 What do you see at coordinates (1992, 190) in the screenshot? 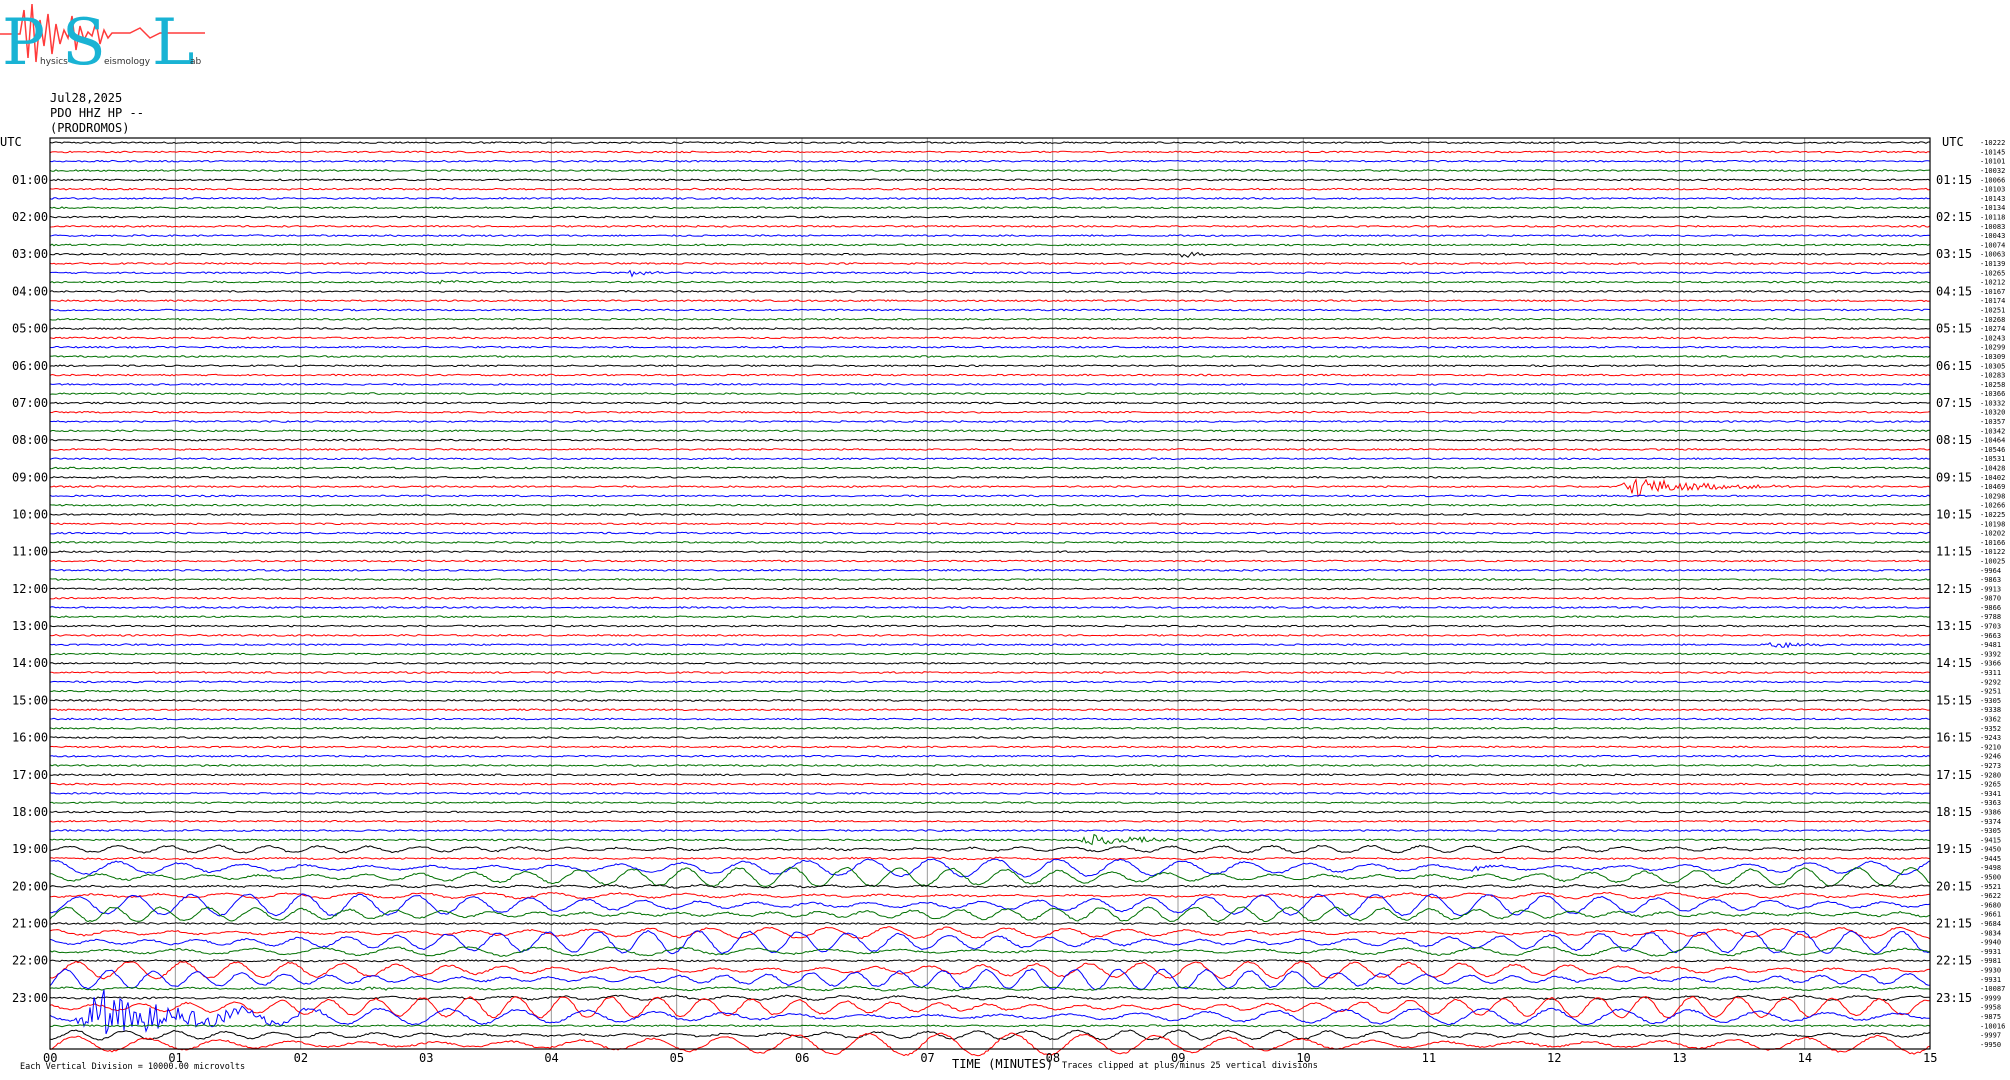
I see `trace-offset-label: -10103` at bounding box center [1992, 190].